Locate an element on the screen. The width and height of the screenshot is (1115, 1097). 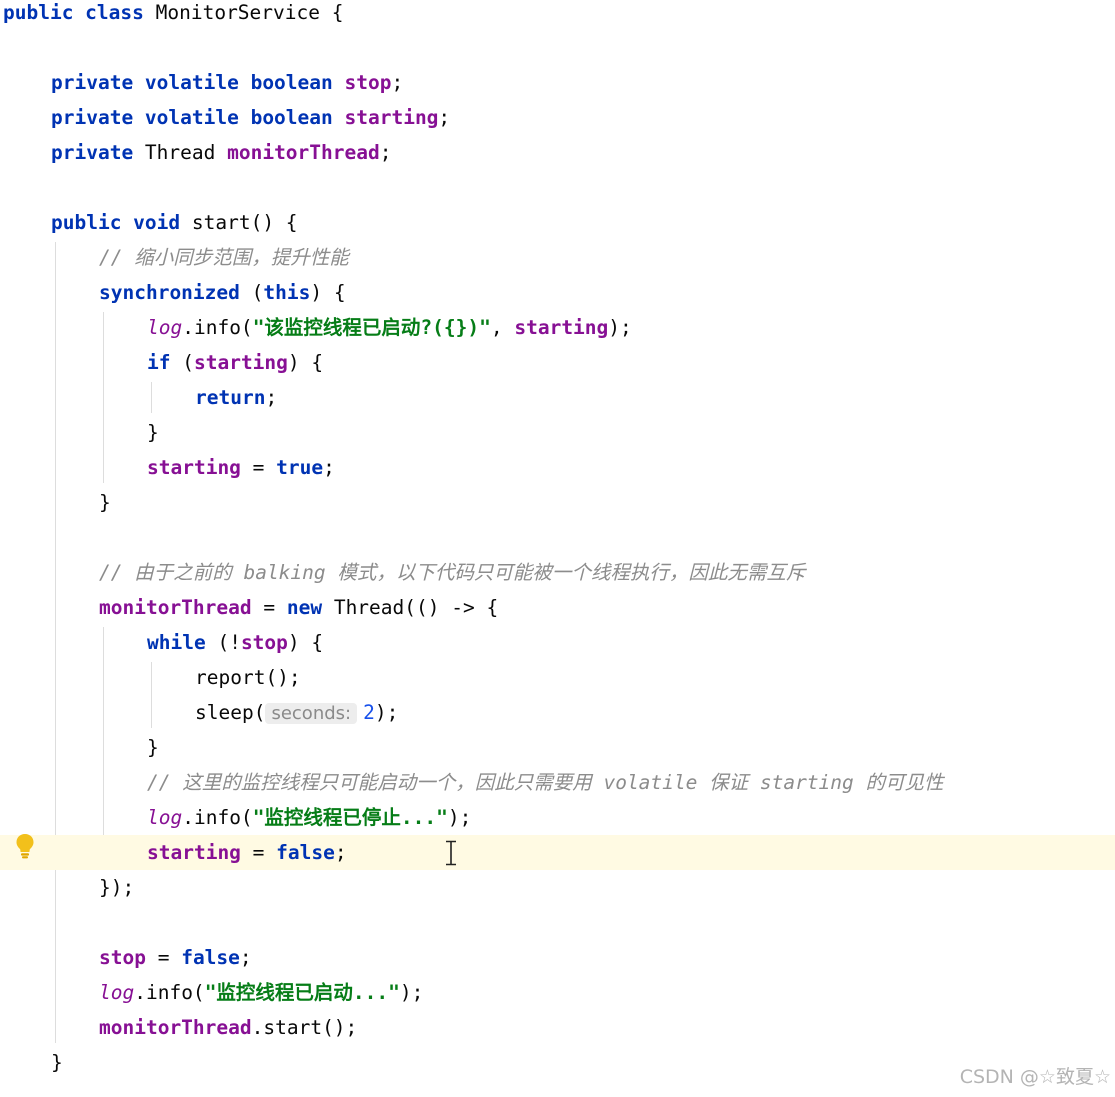
code-token: return is located at coordinates (230, 397).